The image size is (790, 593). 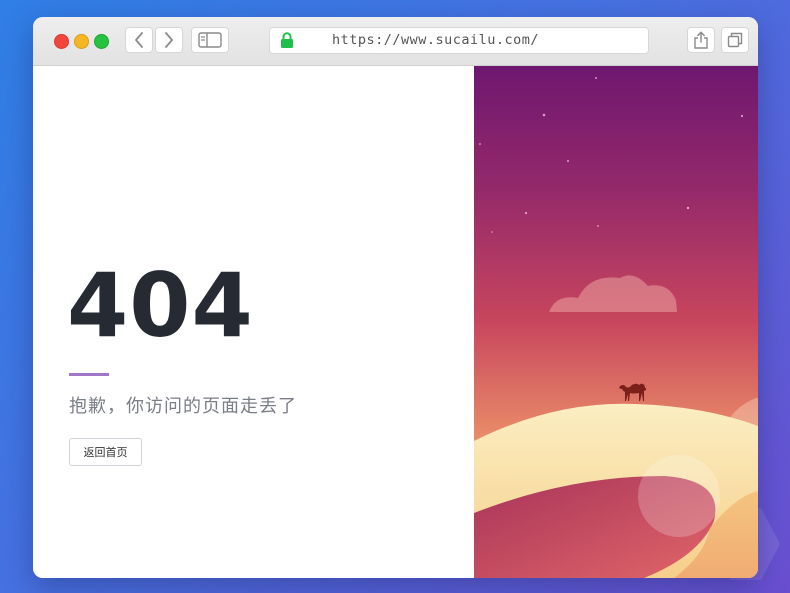 What do you see at coordinates (81, 41) in the screenshot?
I see `minimize-window-button` at bounding box center [81, 41].